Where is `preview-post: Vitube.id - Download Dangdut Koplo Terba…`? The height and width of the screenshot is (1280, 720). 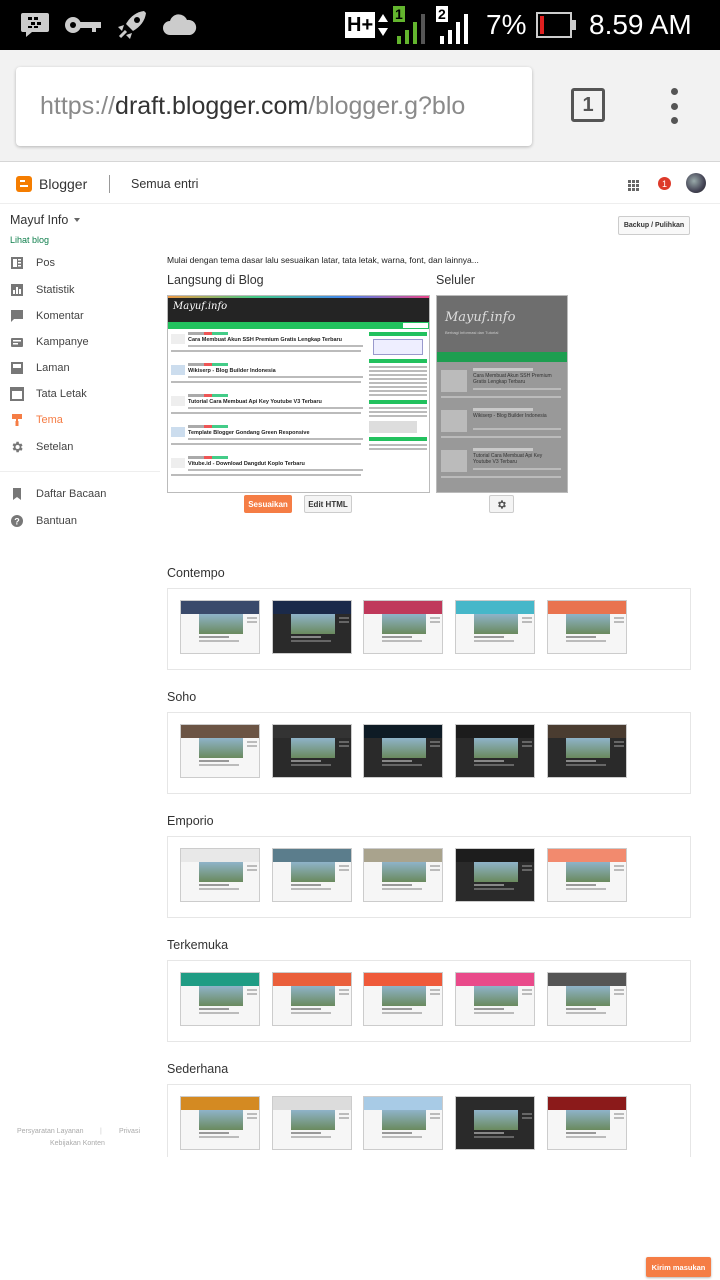
preview-post: Vitube.id - Download Dangdut Koplo Terba… is located at coordinates (268, 471).